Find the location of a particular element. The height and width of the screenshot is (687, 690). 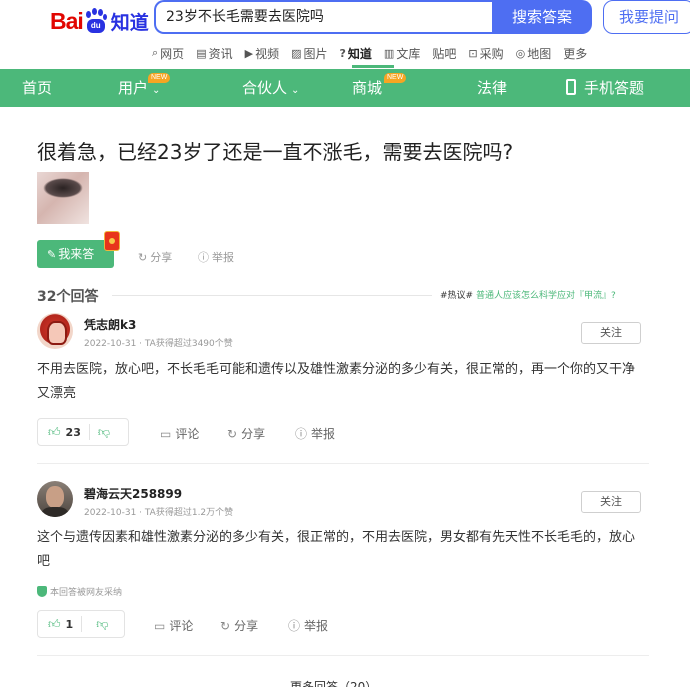

nav-law: 法律 is located at coordinates (492, 88).